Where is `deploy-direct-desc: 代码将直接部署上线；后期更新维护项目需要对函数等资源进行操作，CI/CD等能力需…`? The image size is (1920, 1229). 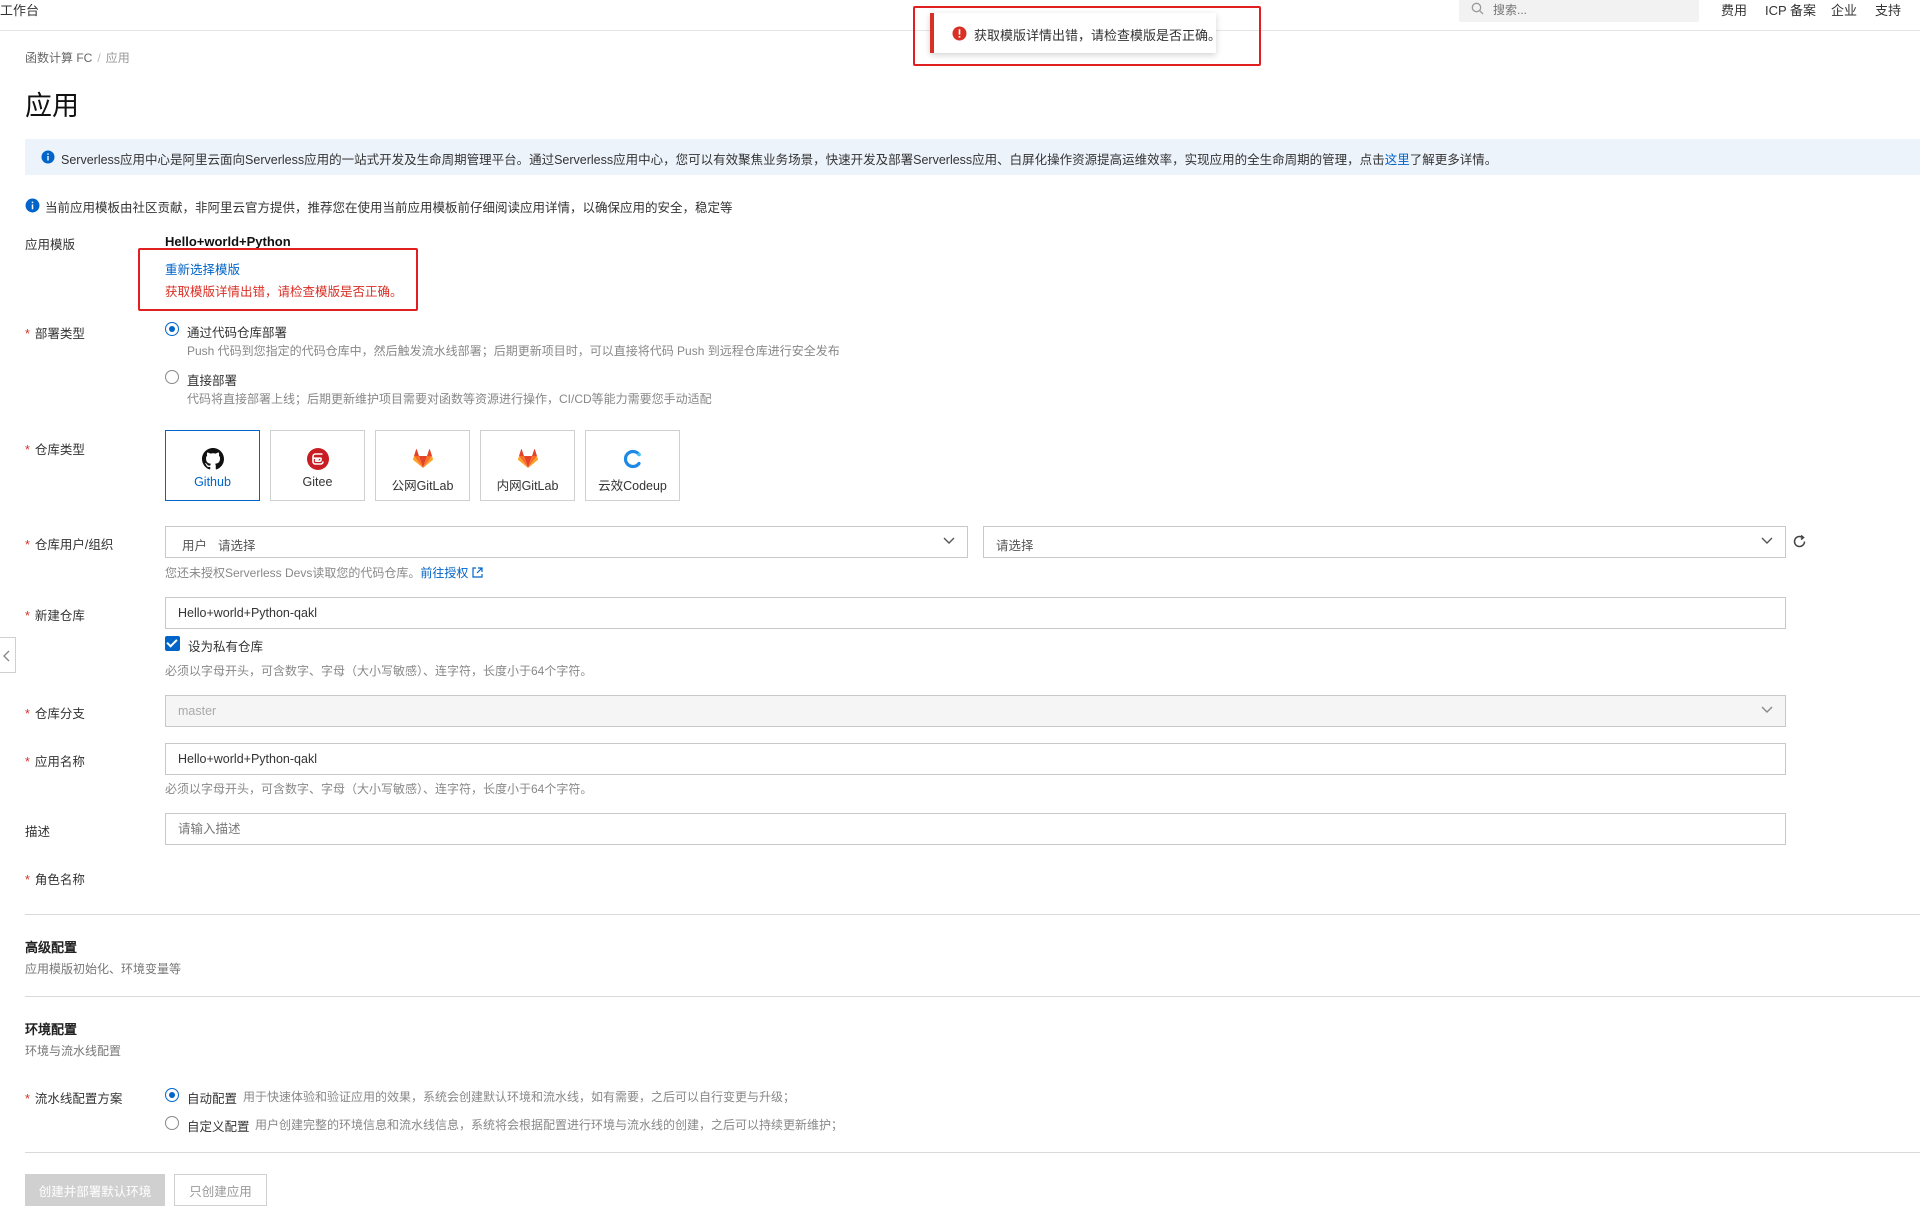 deploy-direct-desc: 代码将直接部署上线；后期更新维护项目需要对函数等资源进行操作，CI/CD等能力需… is located at coordinates (449, 399).